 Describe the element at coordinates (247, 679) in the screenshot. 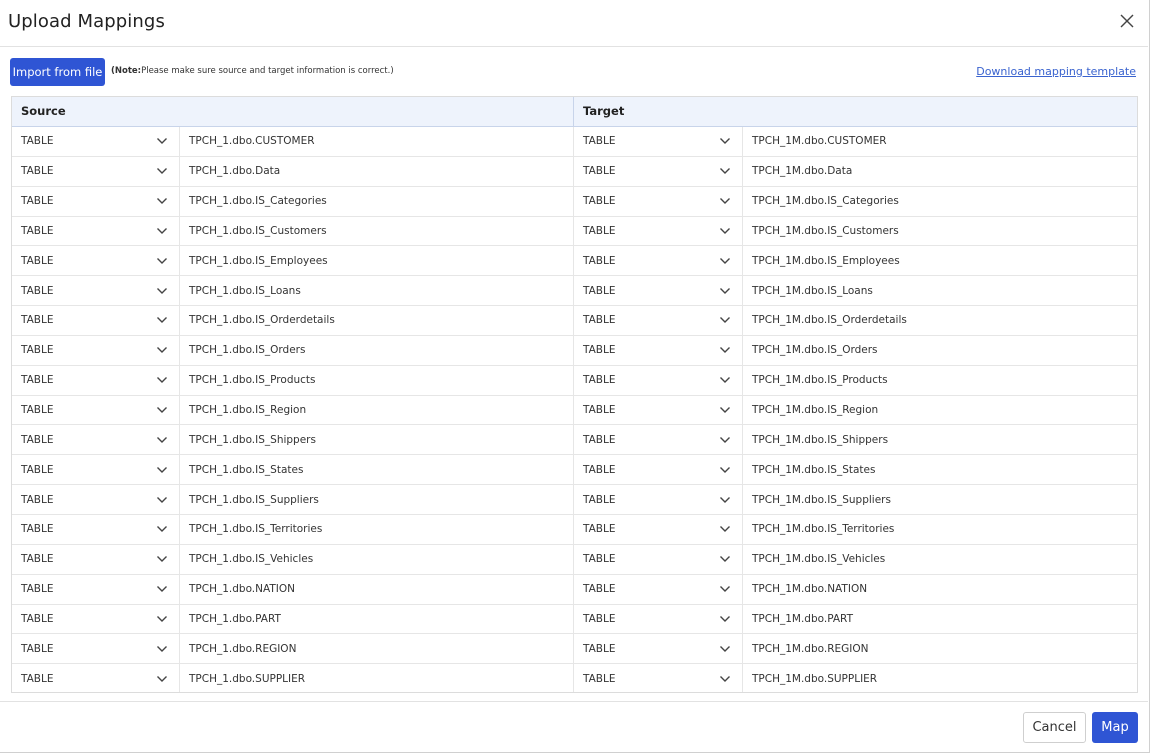

I see `source-name-value: TPCH_1.dbo.SUPPLIER` at that location.